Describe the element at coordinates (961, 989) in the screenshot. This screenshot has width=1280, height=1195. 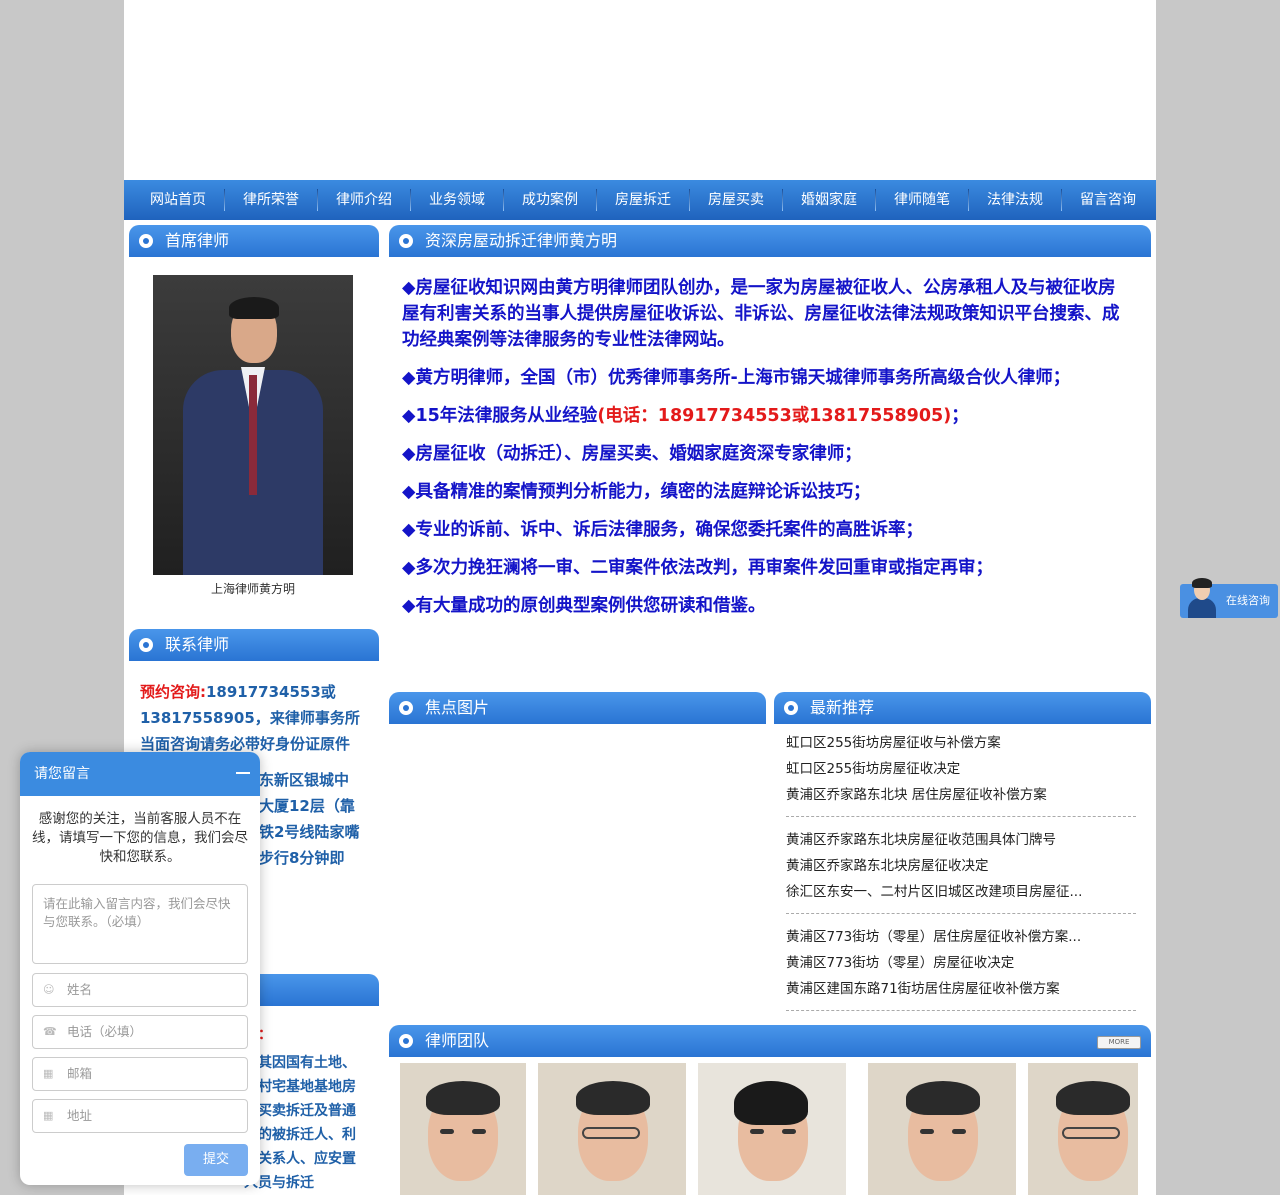
I see `news-link: 黄浦区建国东路71街坊居住房屋征收补偿方案` at that location.